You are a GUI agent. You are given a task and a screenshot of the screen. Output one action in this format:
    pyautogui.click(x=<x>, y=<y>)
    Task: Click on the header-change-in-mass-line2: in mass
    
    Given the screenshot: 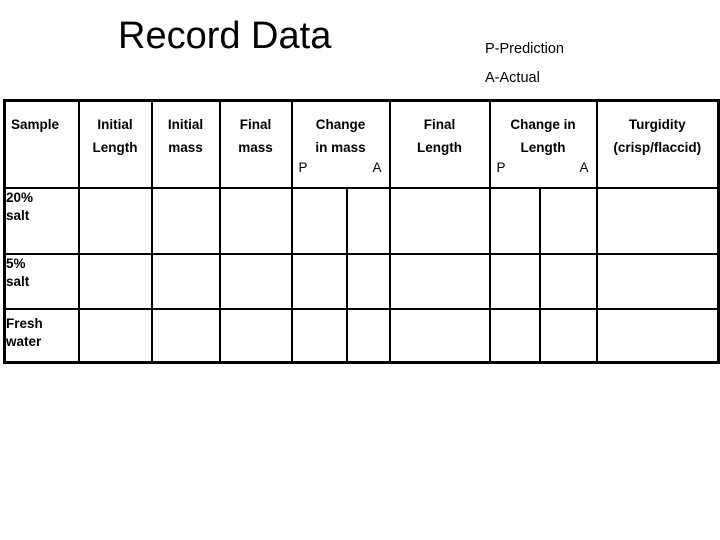 What is the action you would take?
    pyautogui.click(x=340, y=147)
    